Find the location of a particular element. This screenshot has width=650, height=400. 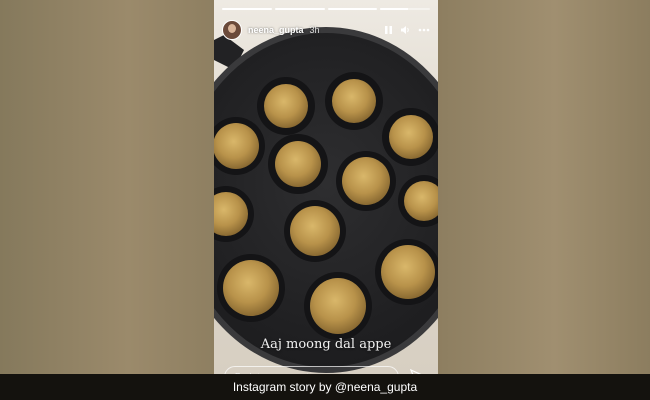

more-icon is located at coordinates (424, 30).